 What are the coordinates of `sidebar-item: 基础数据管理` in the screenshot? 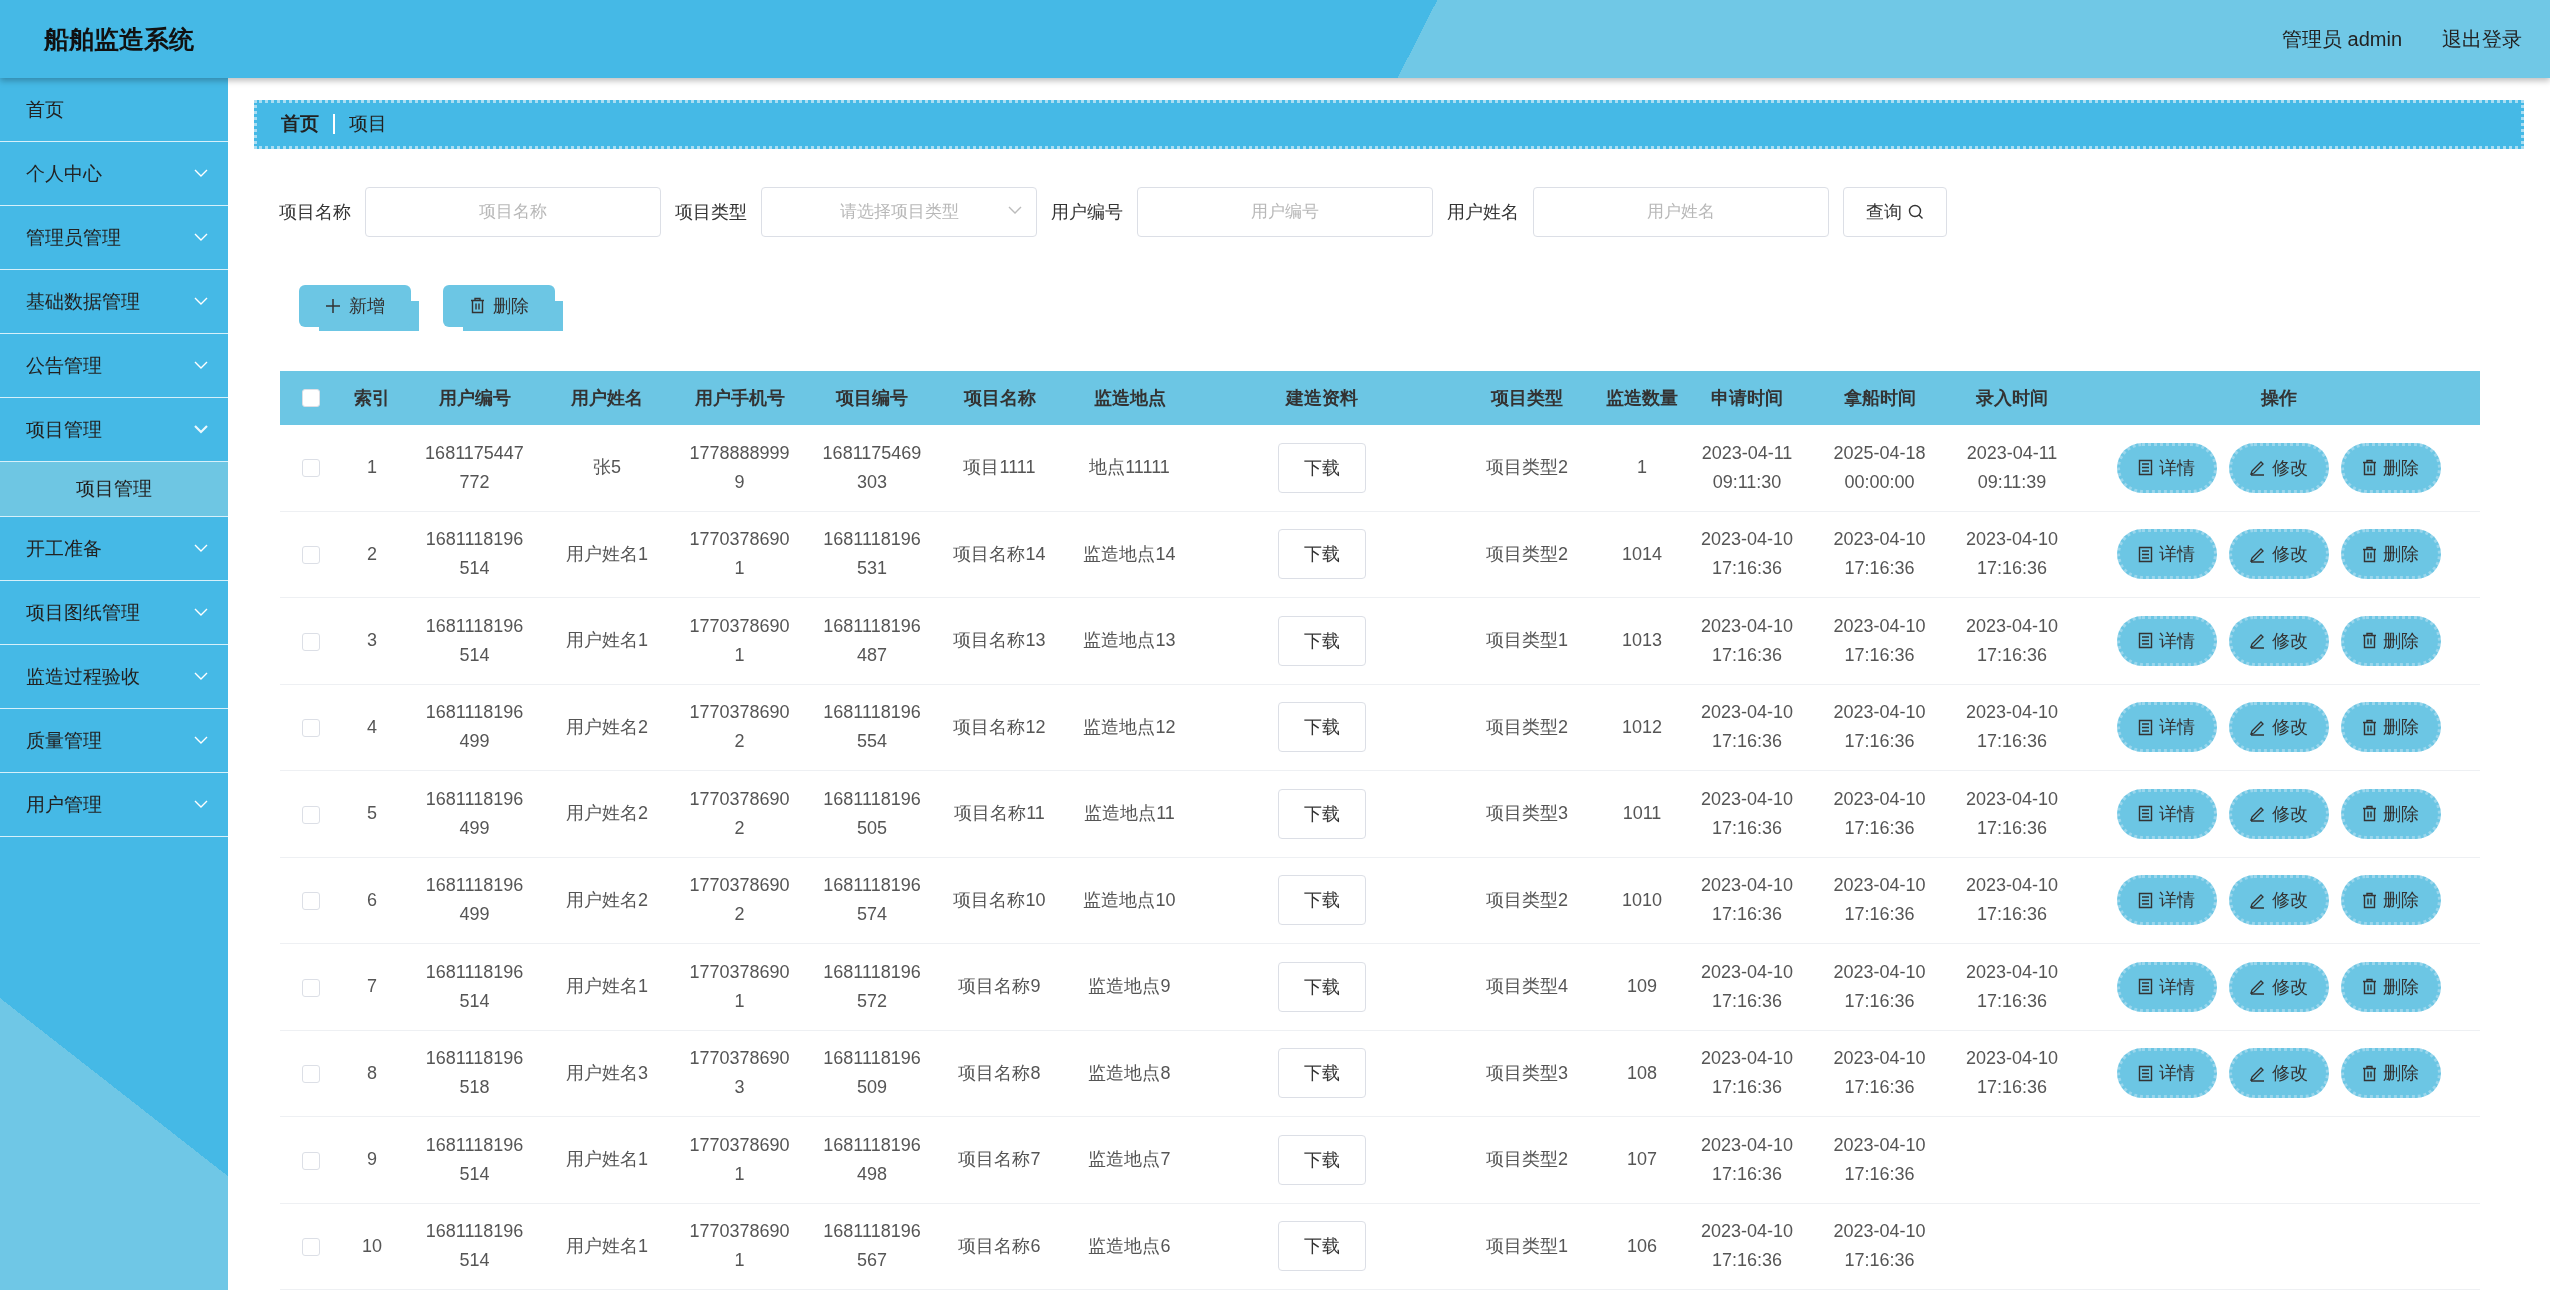 It's located at (114, 302).